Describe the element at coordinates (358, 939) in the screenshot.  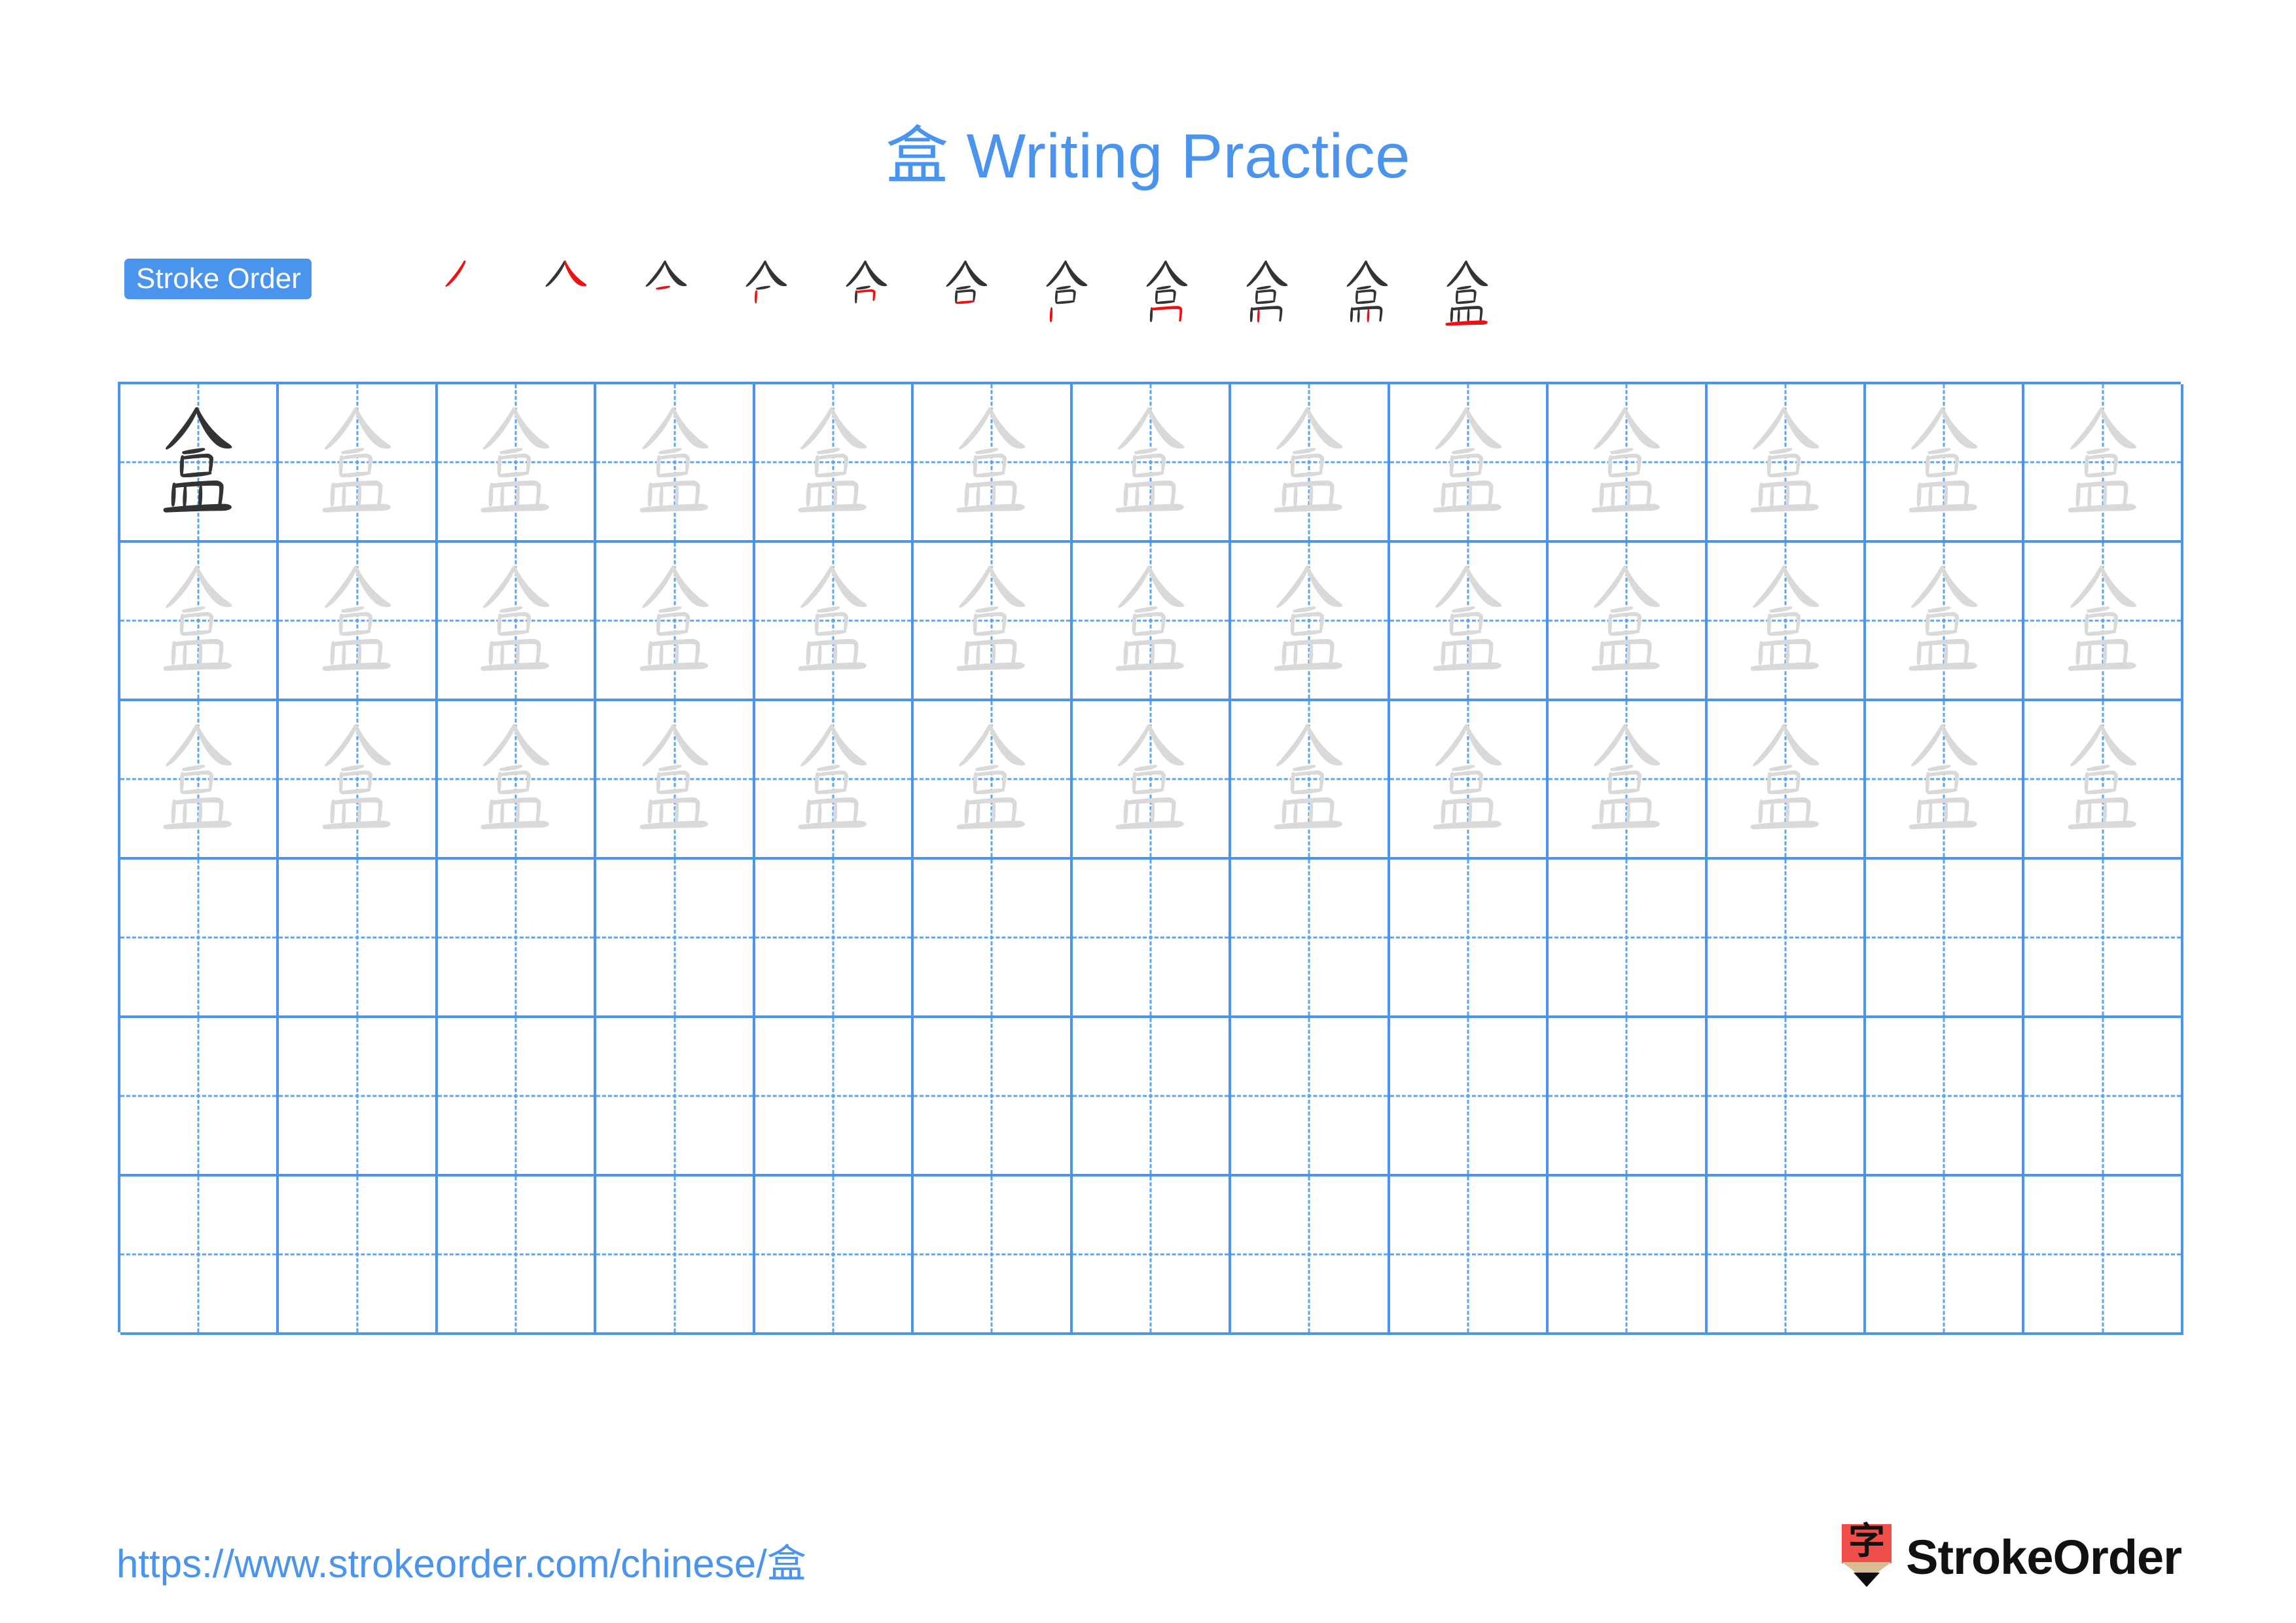
I see `grid-cell-r4-c2` at that location.